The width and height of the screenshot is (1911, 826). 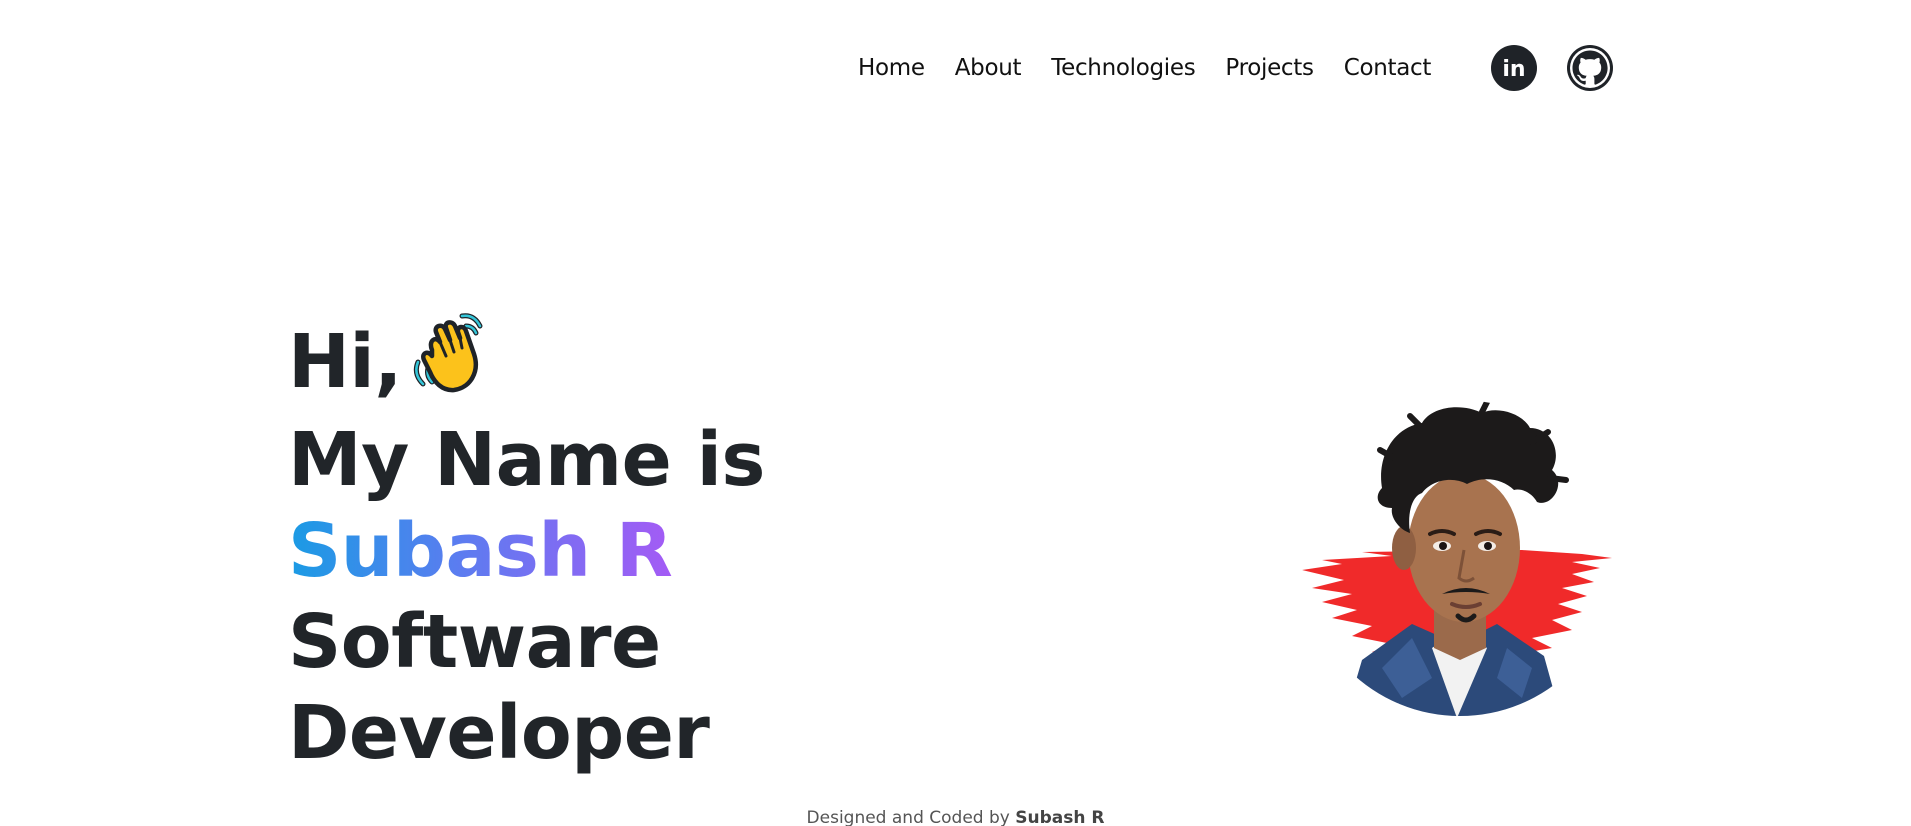 I want to click on footer-prefix: Designed and Coded by, so click(x=908, y=817).